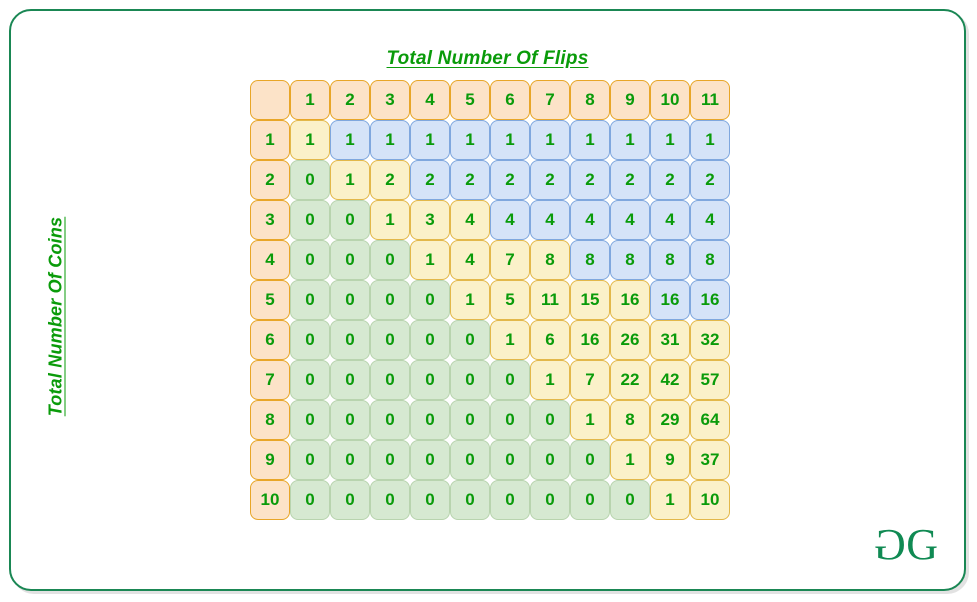 This screenshot has height=602, width=977. What do you see at coordinates (590, 300) in the screenshot?
I see `cell-r5-c8: 15` at bounding box center [590, 300].